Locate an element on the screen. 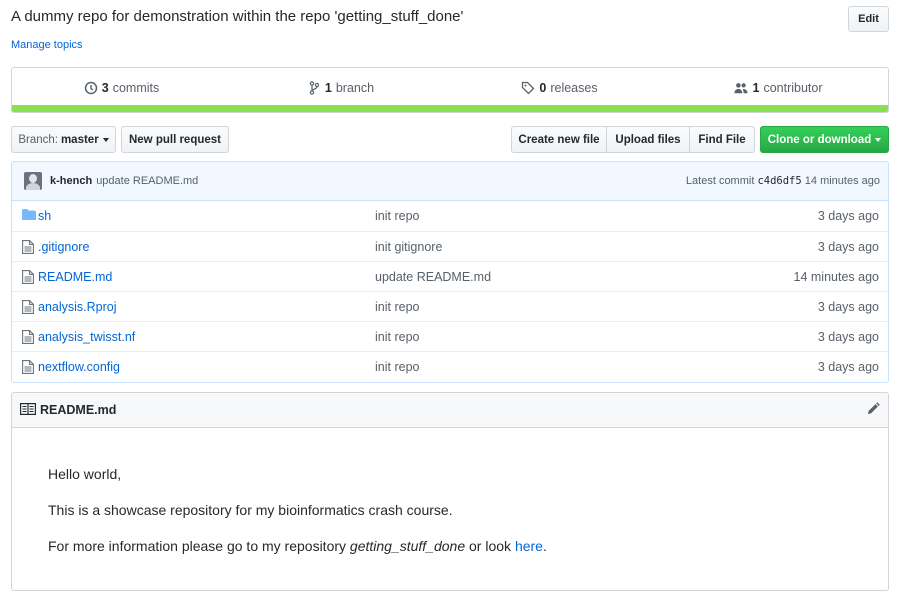  book-icon is located at coordinates (28, 410).